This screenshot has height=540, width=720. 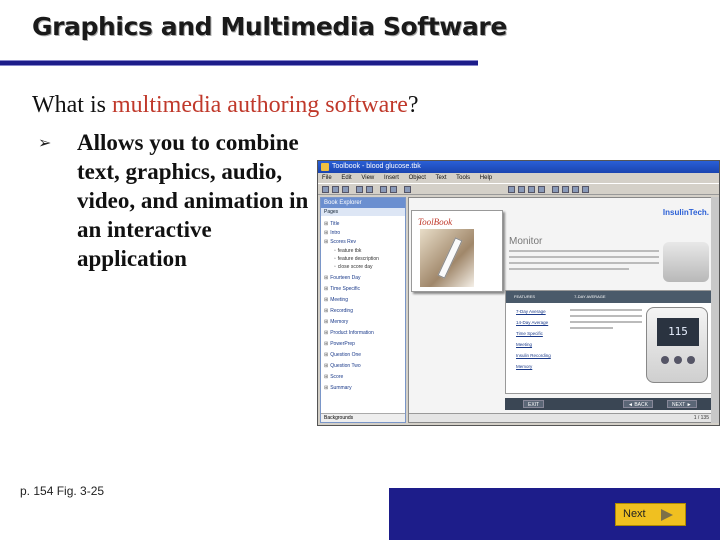 I want to click on menu-help: Help, so click(x=486, y=178).